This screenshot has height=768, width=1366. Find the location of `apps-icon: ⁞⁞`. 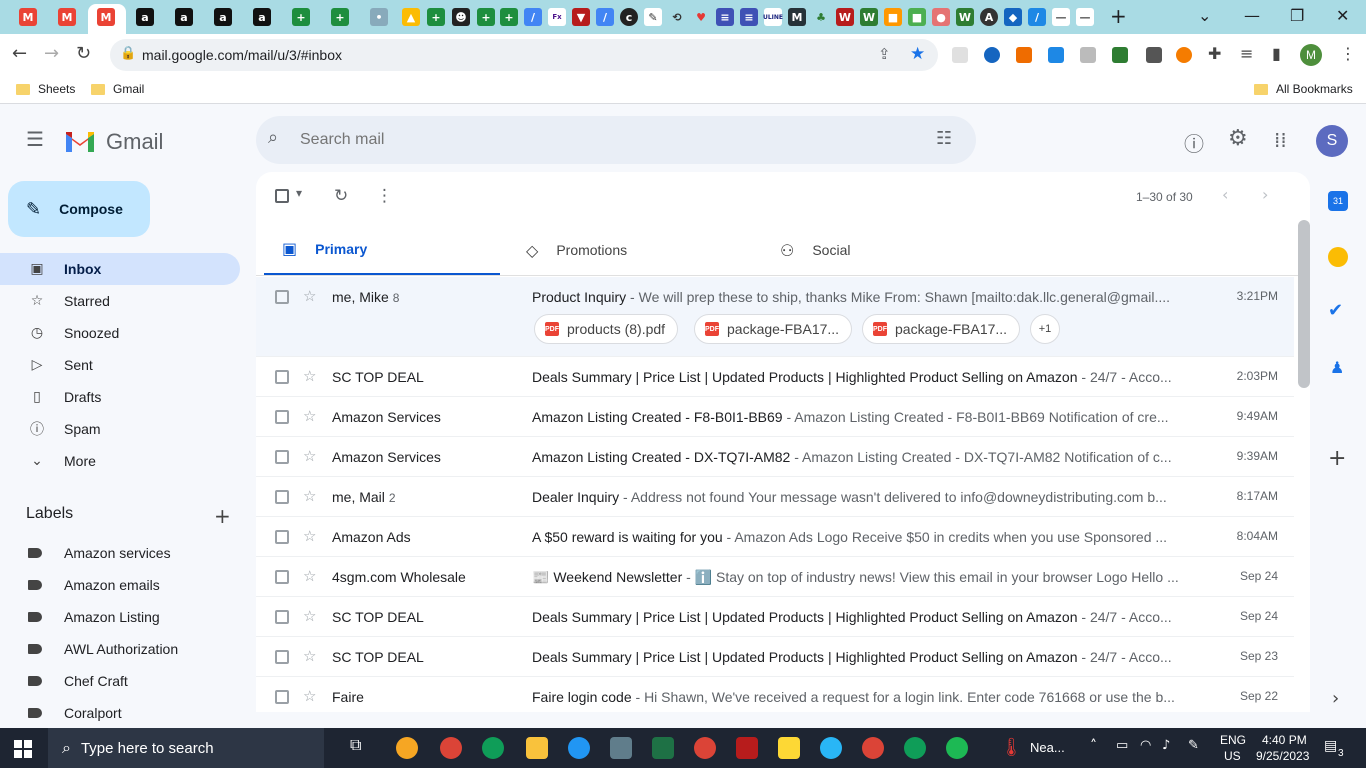

apps-icon: ⁞⁞ is located at coordinates (1280, 140).